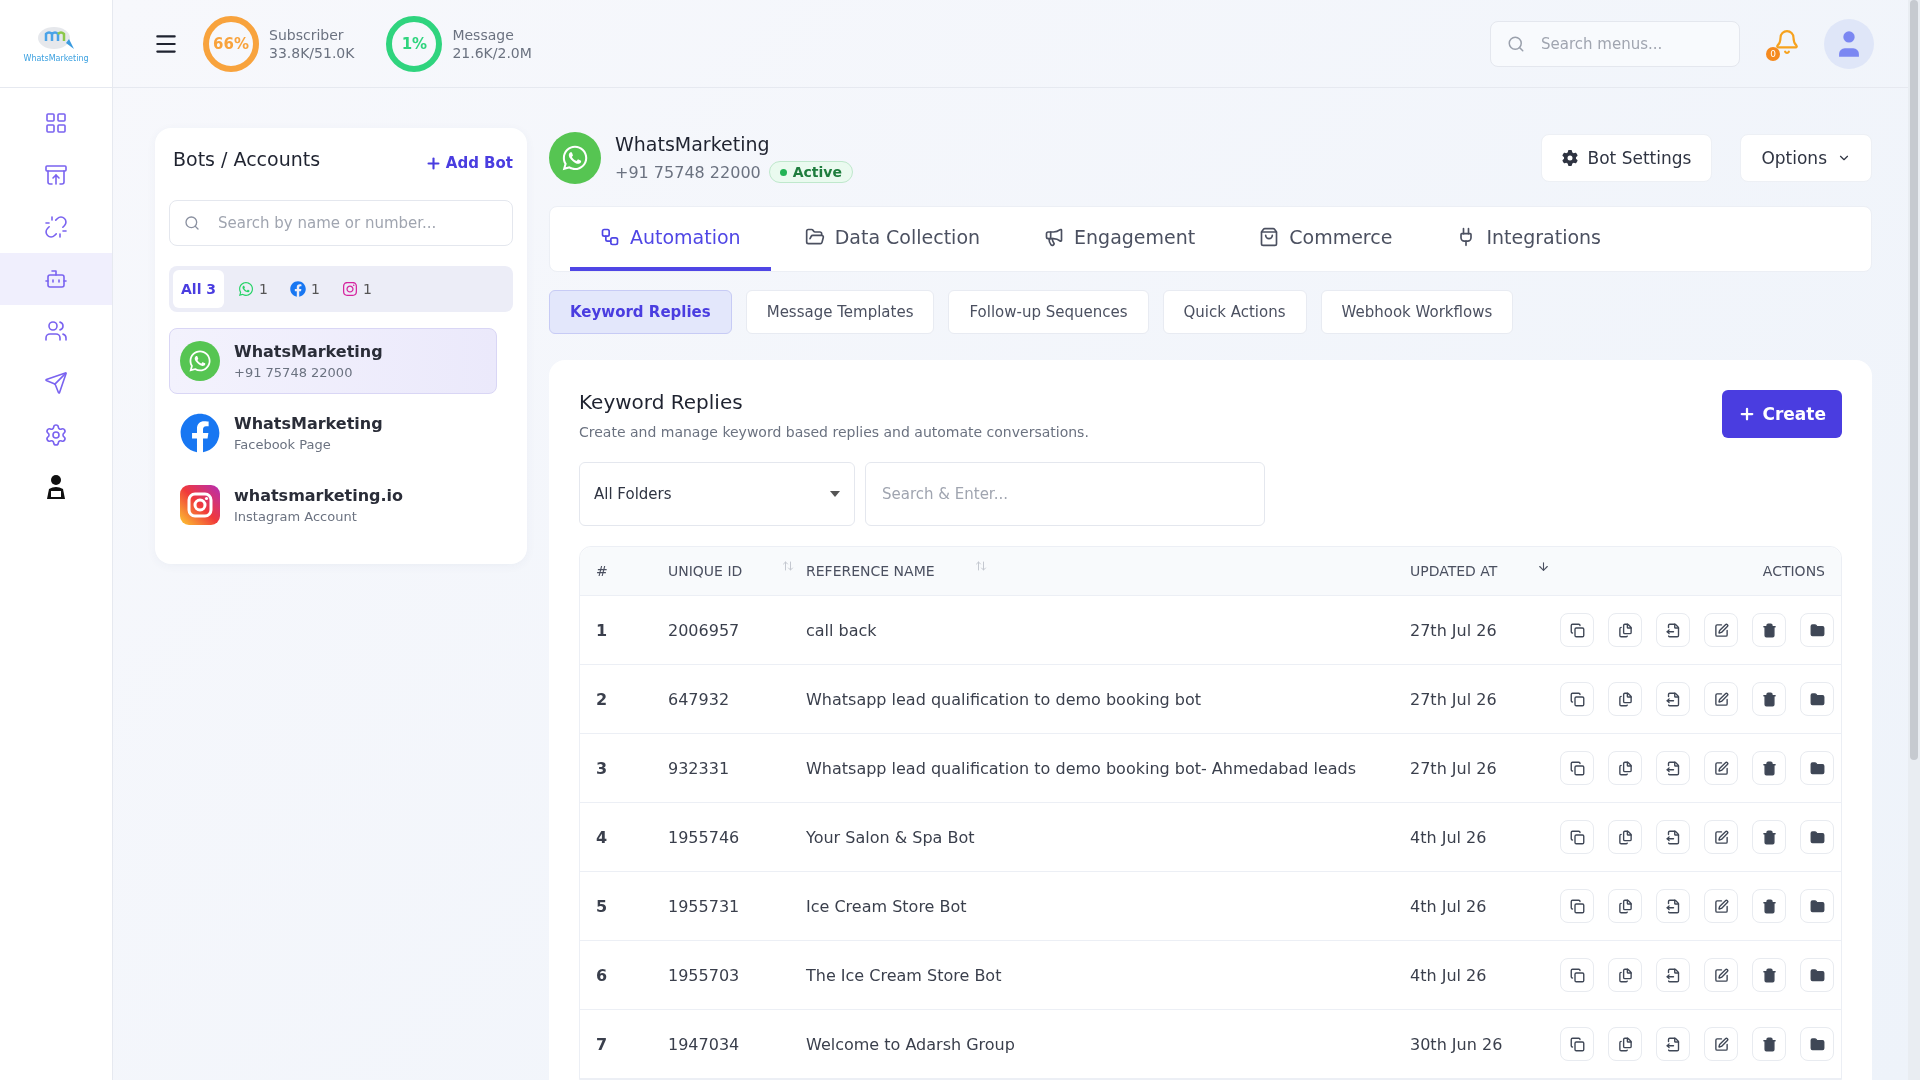 The height and width of the screenshot is (1080, 1920). Describe the element at coordinates (56, 175) in the screenshot. I see `inbox-icon` at that location.